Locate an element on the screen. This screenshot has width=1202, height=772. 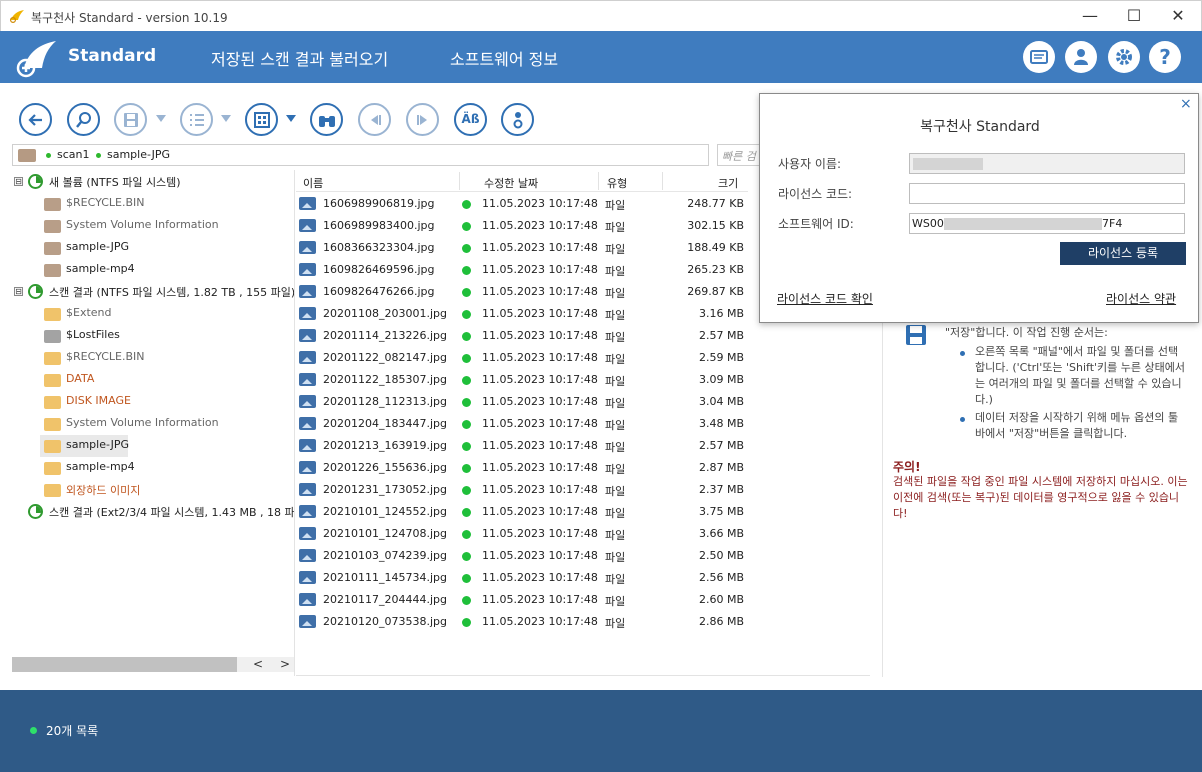
file-size: 3.16 MB is located at coordinates (721, 313).